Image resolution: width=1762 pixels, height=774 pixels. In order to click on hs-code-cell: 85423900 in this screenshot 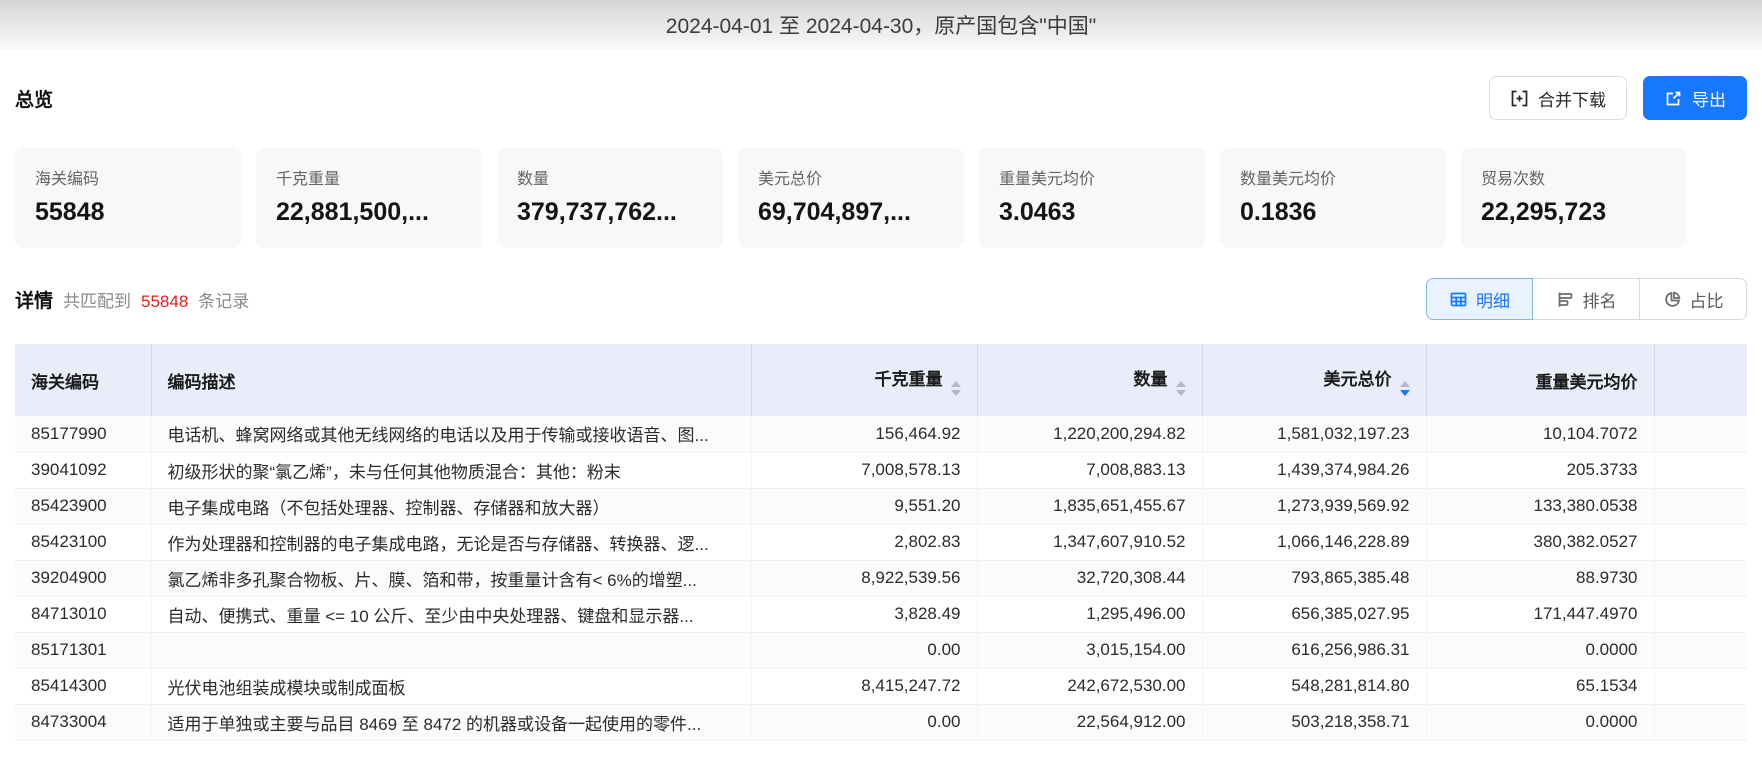, I will do `click(83, 506)`.